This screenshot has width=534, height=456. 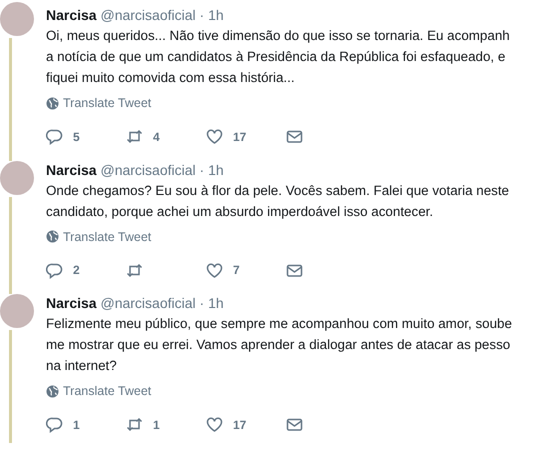 I want to click on like-count: 7, so click(x=236, y=270).